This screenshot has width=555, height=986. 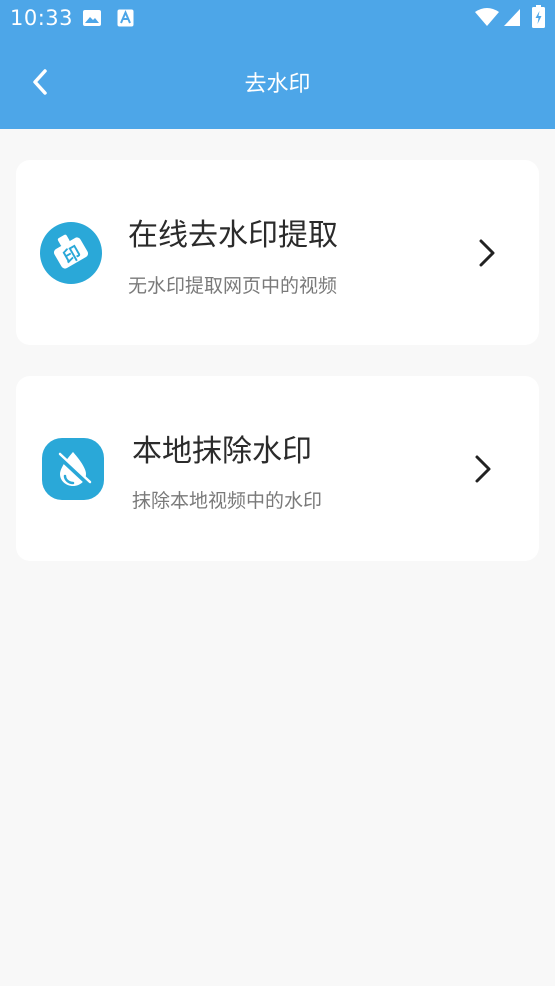 I want to click on app-header: 10:33 去水印, so click(x=277, y=64).